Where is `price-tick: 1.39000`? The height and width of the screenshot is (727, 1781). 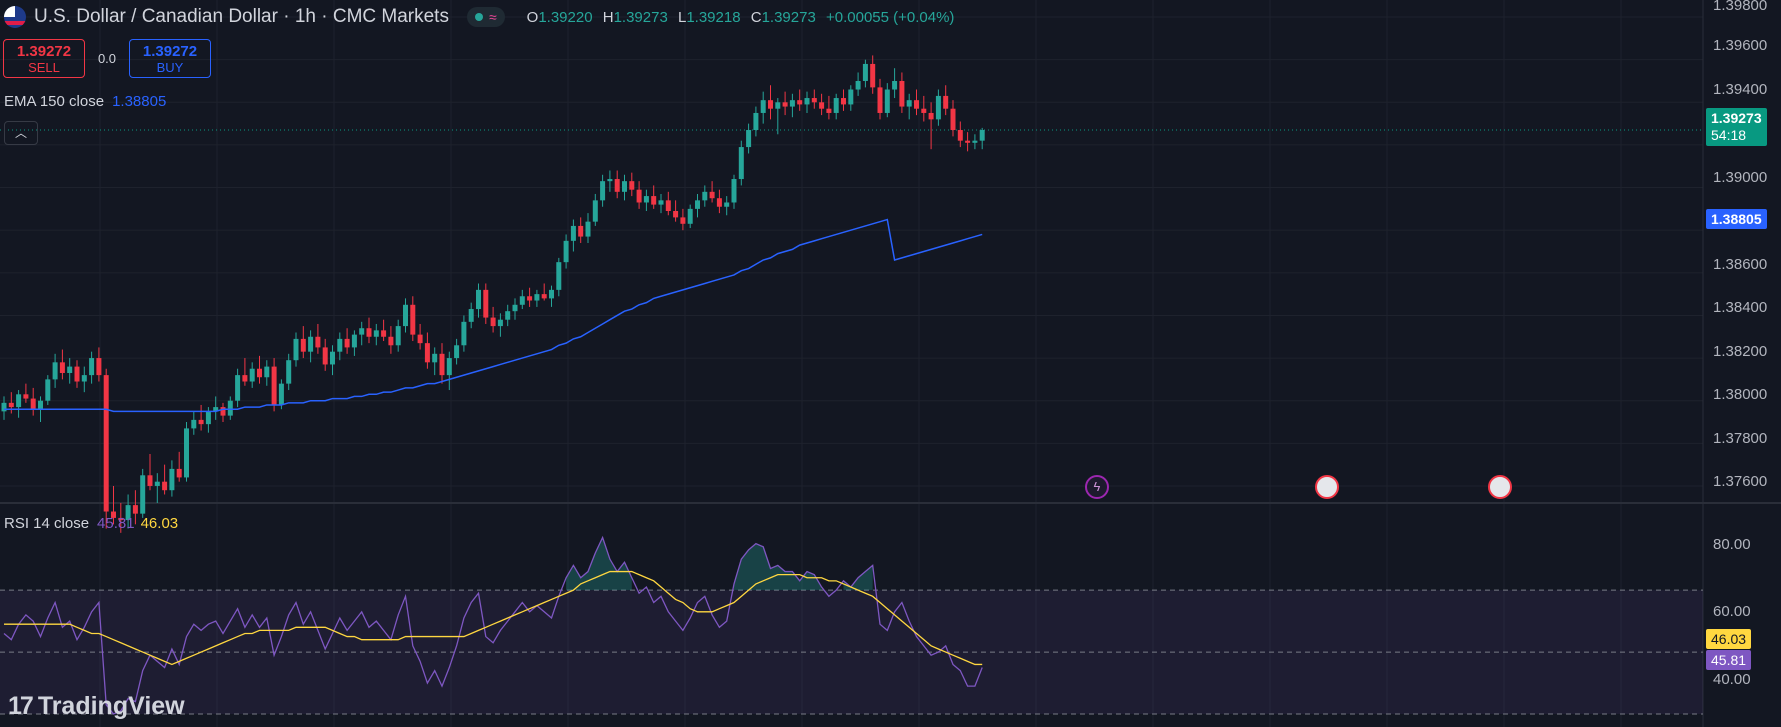
price-tick: 1.39000 is located at coordinates (1740, 177).